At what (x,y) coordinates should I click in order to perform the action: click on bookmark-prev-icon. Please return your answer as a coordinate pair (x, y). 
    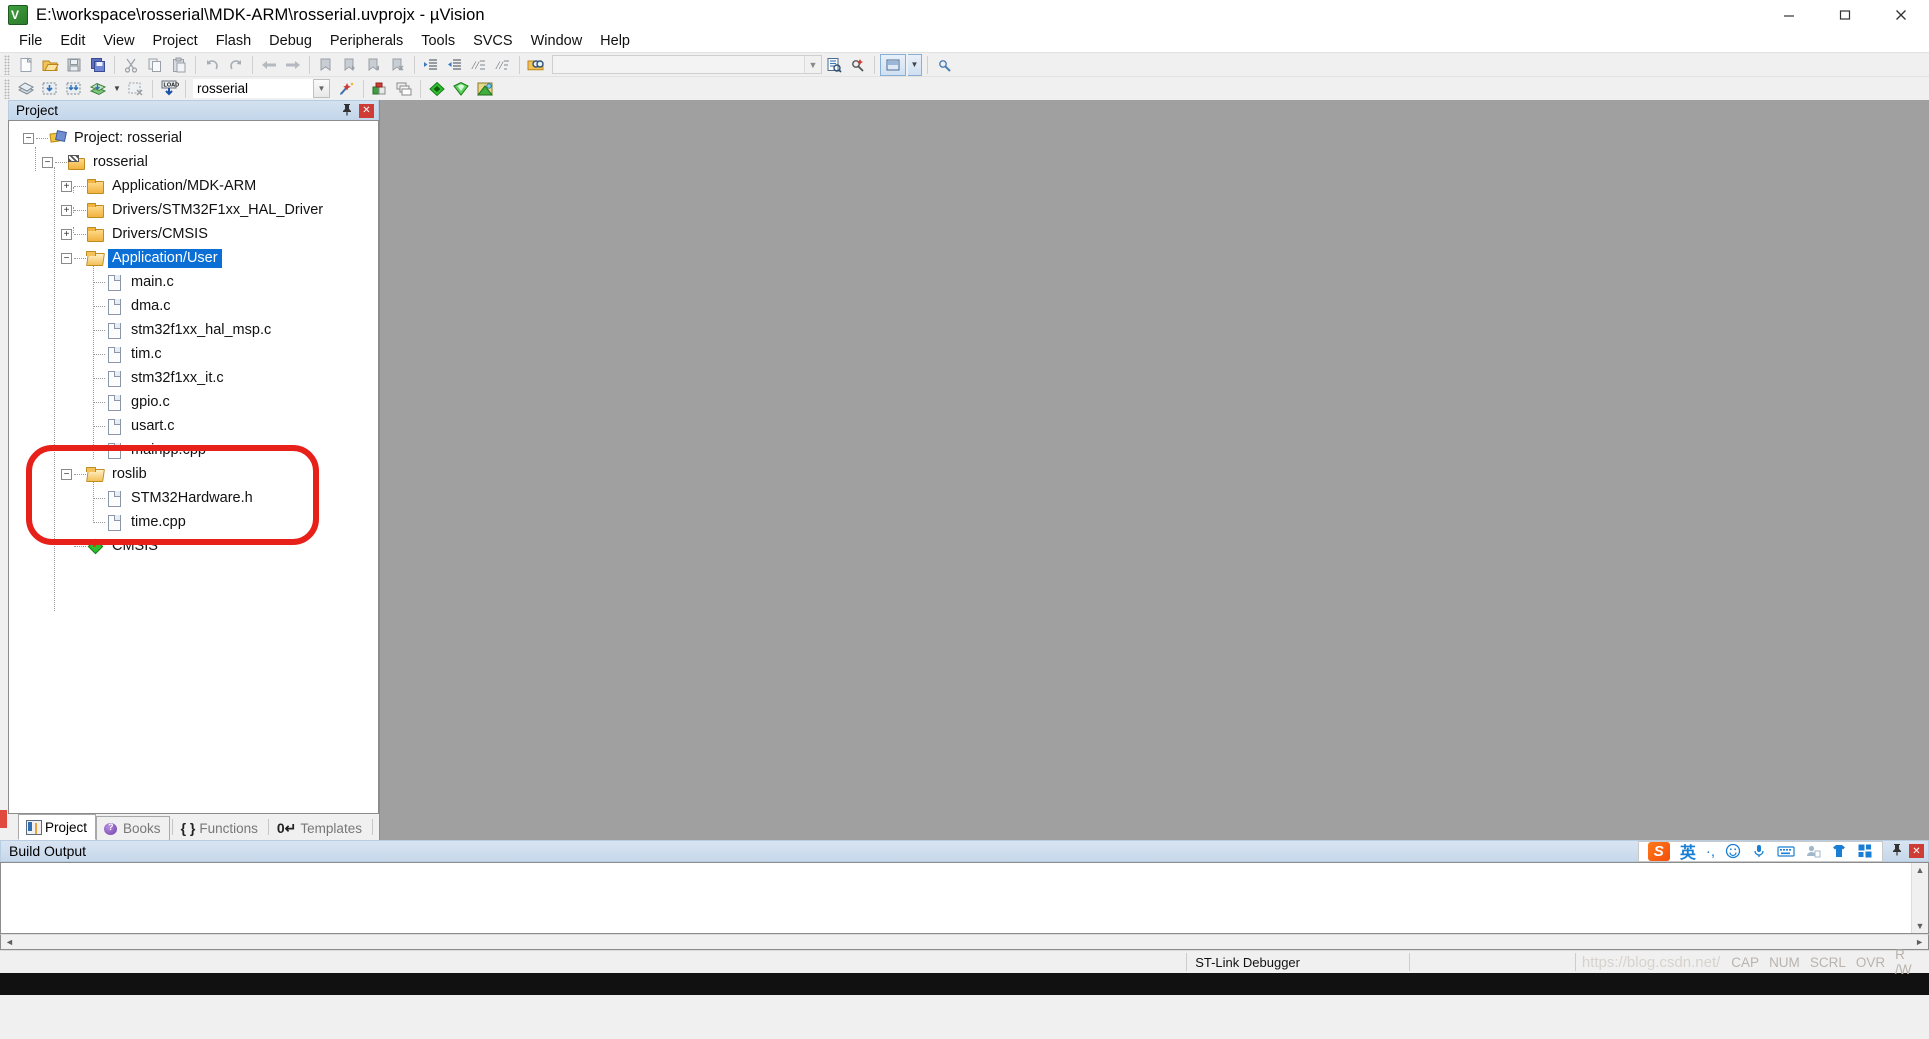
    Looking at the image, I should click on (350, 65).